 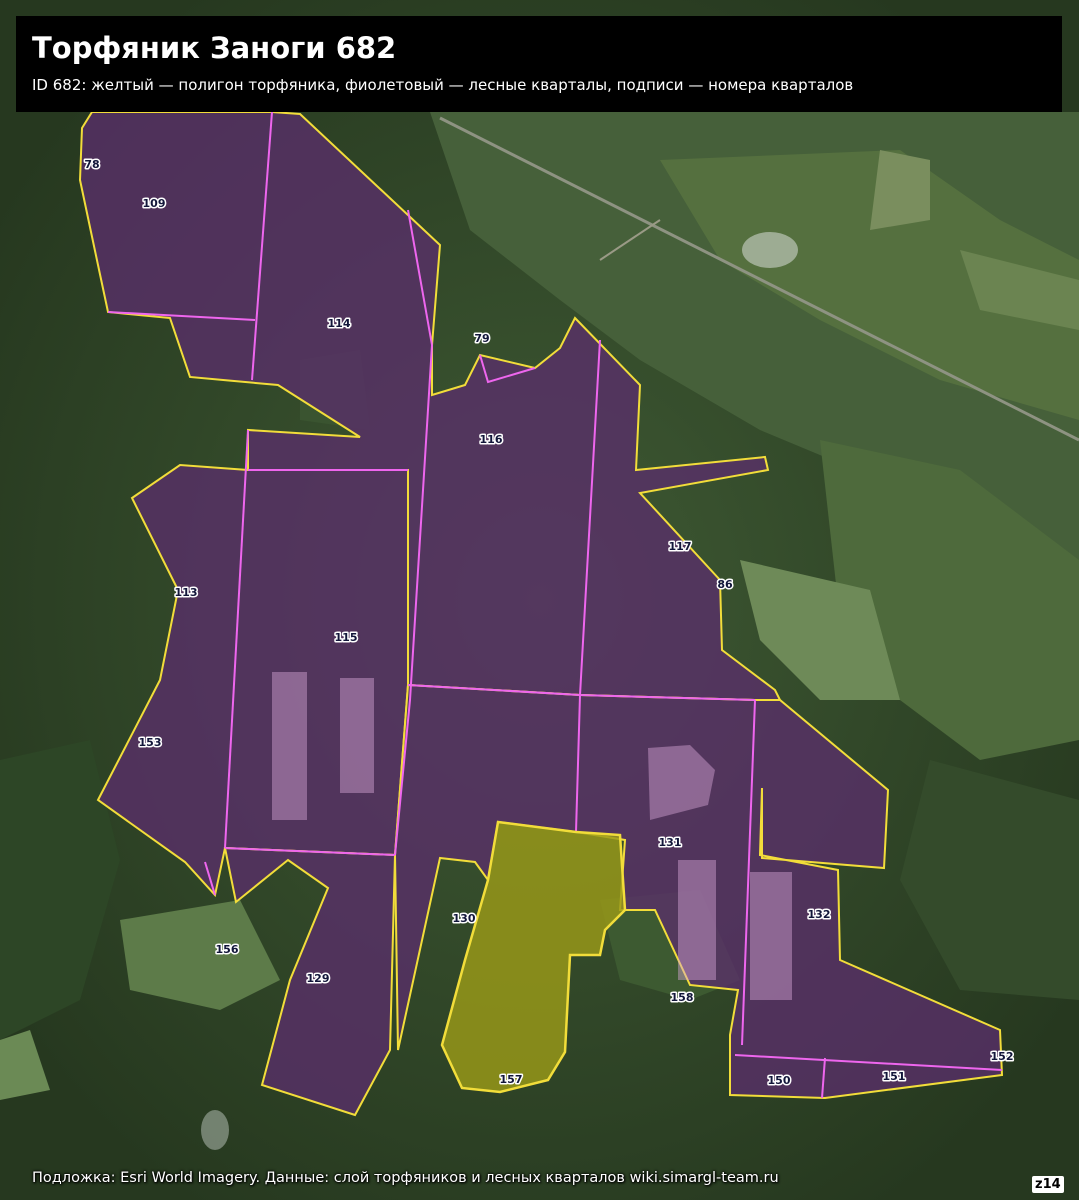 What do you see at coordinates (464, 919) in the screenshot?
I see `quarter-label: 130` at bounding box center [464, 919].